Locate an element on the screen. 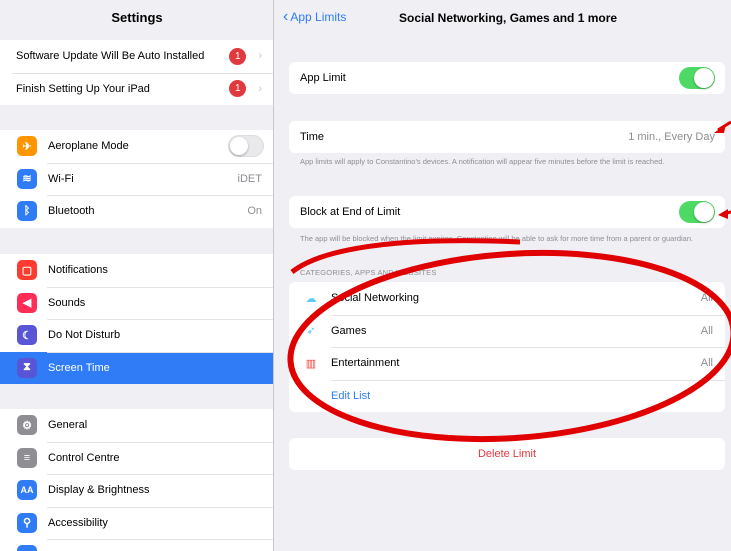 Image resolution: width=731 pixels, height=551 pixels. delete-card: Delete Limit is located at coordinates (507, 454).